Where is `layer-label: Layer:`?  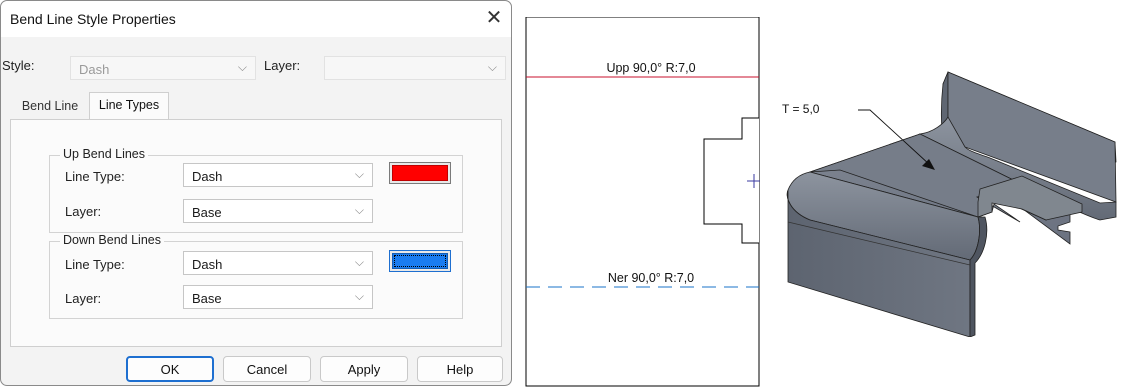
layer-label: Layer: is located at coordinates (282, 65).